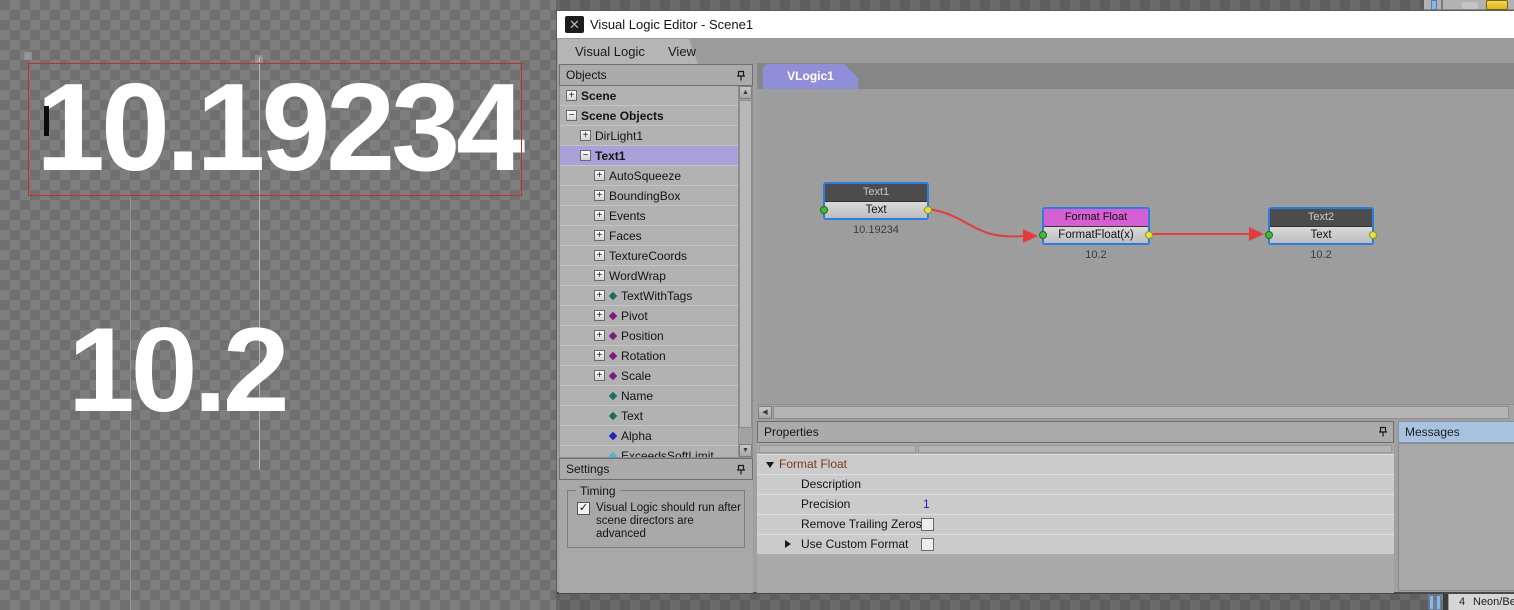  I want to click on tree-item-scale: + Scale, so click(649, 376).